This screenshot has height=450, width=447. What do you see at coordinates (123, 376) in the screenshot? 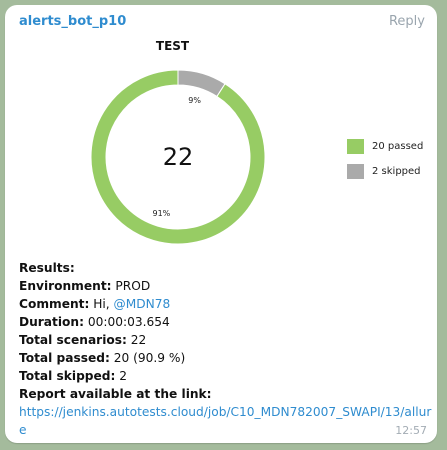
I see `total-skipped-value: 2` at bounding box center [123, 376].